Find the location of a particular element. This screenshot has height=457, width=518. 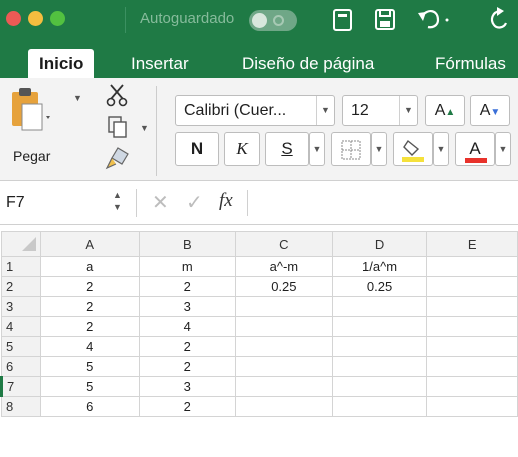

italic-button: K is located at coordinates (242, 149).